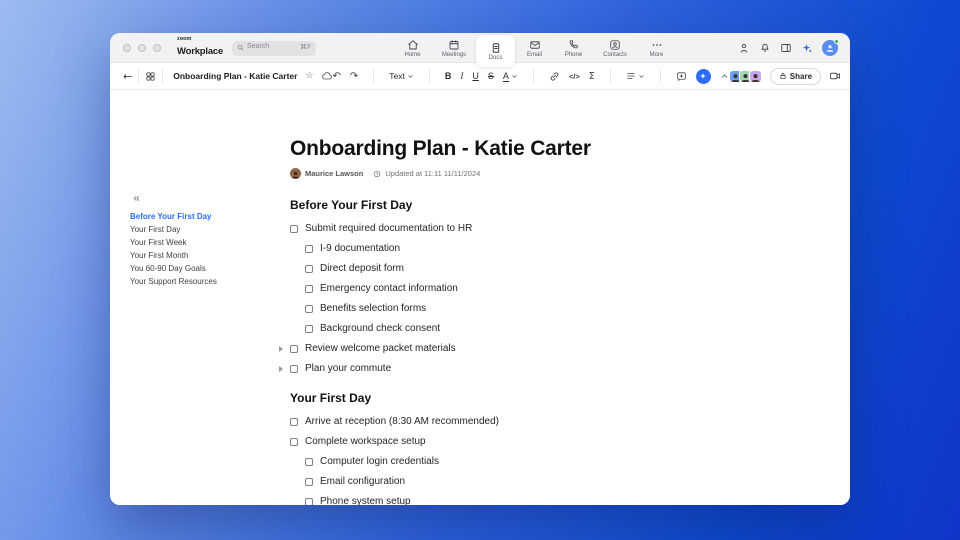  I want to click on tab-email: Email, so click(534, 48).